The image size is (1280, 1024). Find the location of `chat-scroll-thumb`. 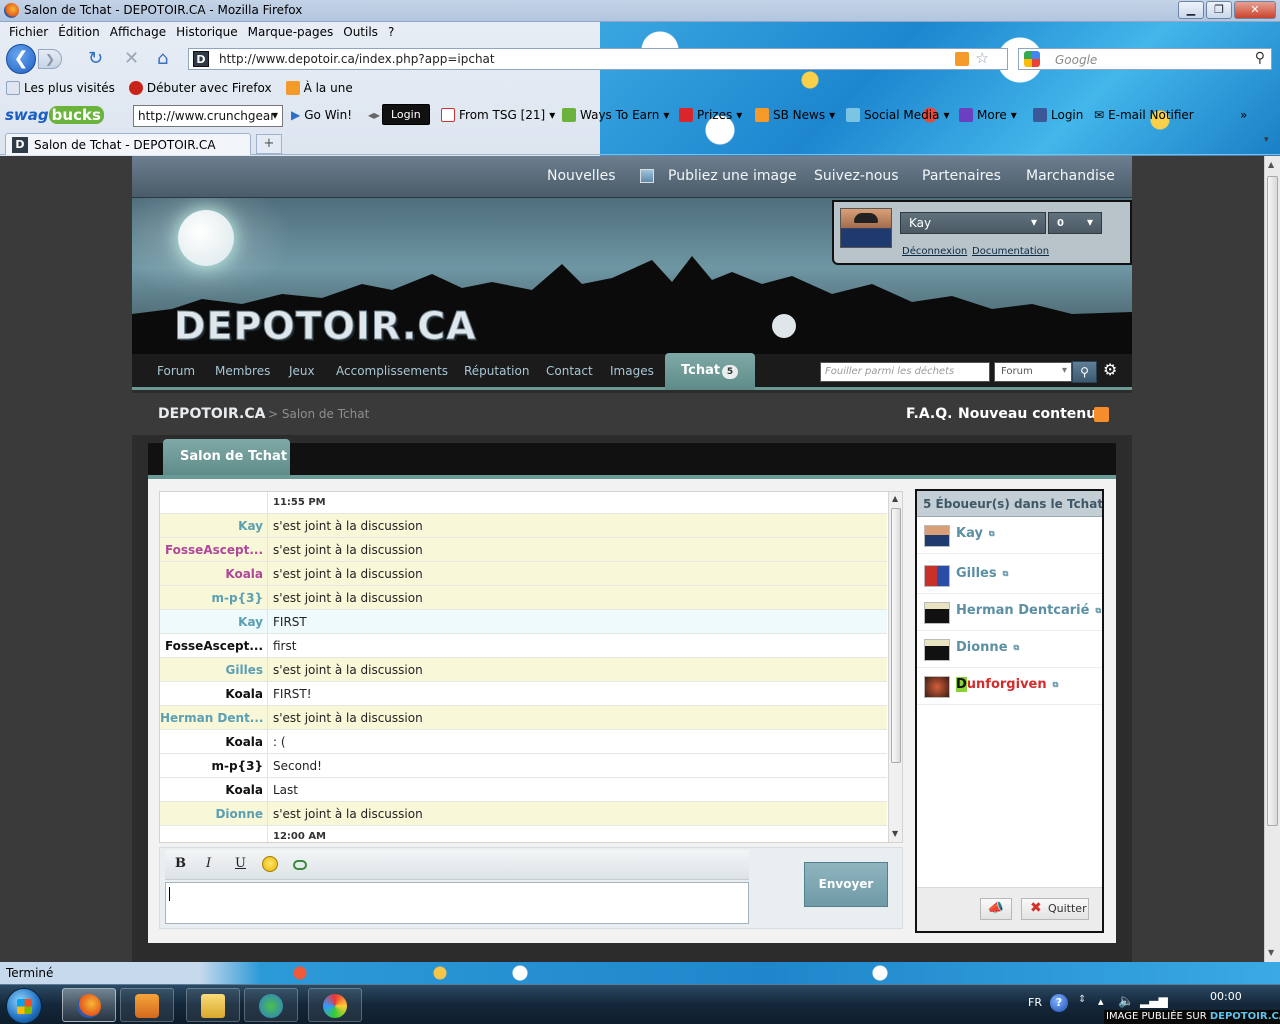

chat-scroll-thumb is located at coordinates (896, 635).